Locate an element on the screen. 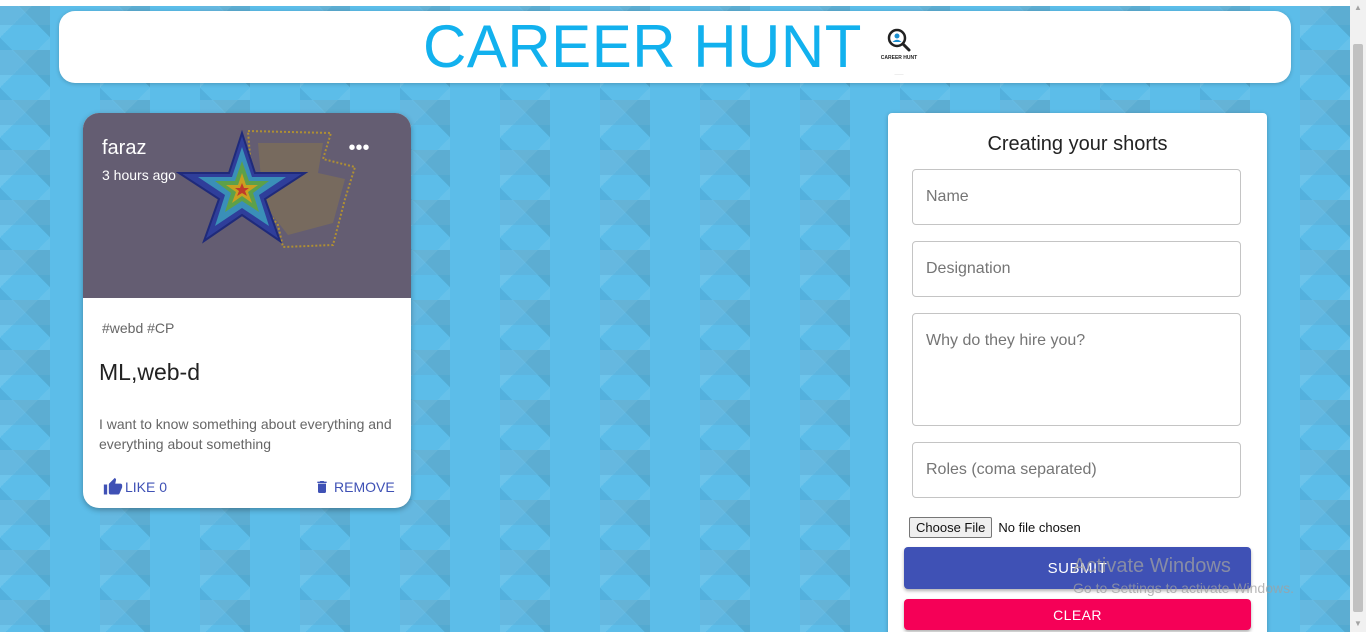 The width and height of the screenshot is (1366, 632). post-creator: faraz is located at coordinates (124, 148).